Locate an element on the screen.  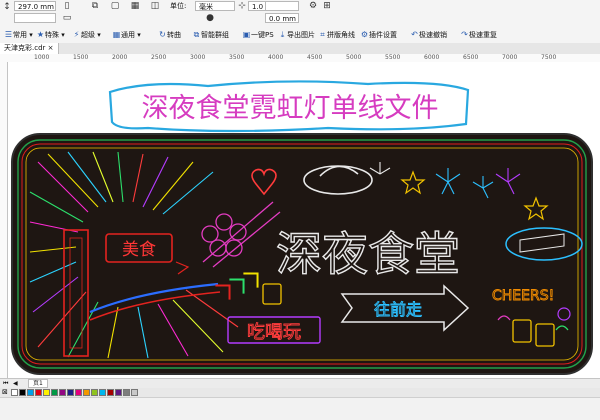
toolbar-item-label: 一键PS is located at coordinates (262, 35).